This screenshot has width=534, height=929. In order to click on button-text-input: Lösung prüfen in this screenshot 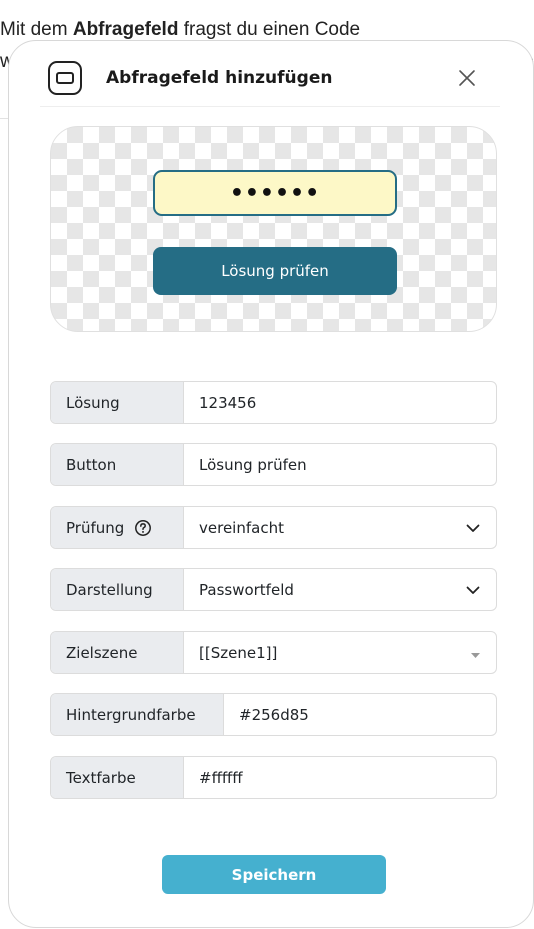, I will do `click(340, 464)`.